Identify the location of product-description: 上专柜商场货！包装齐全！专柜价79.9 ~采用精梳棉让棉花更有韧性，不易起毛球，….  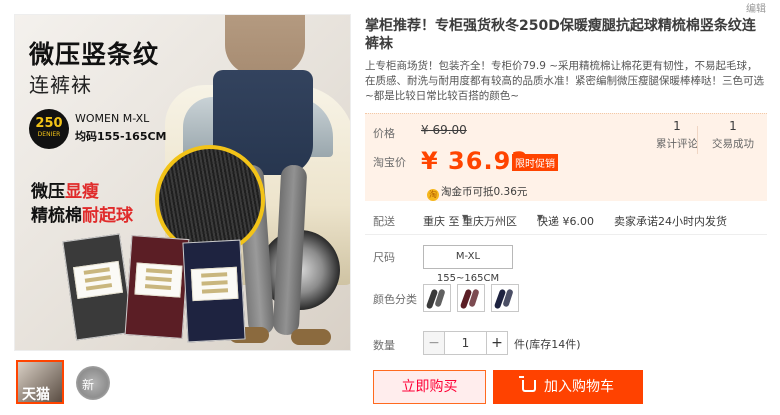
(564, 81).